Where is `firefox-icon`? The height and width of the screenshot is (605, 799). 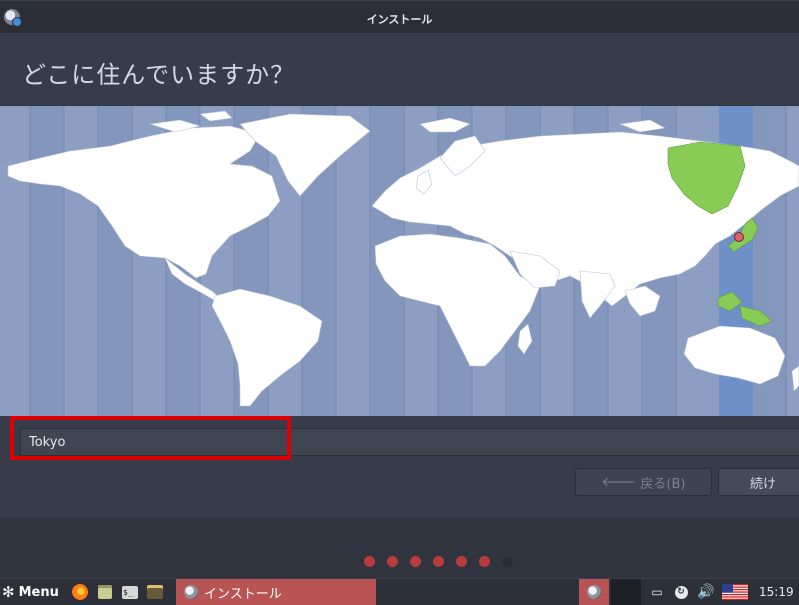
firefox-icon is located at coordinates (80, 592).